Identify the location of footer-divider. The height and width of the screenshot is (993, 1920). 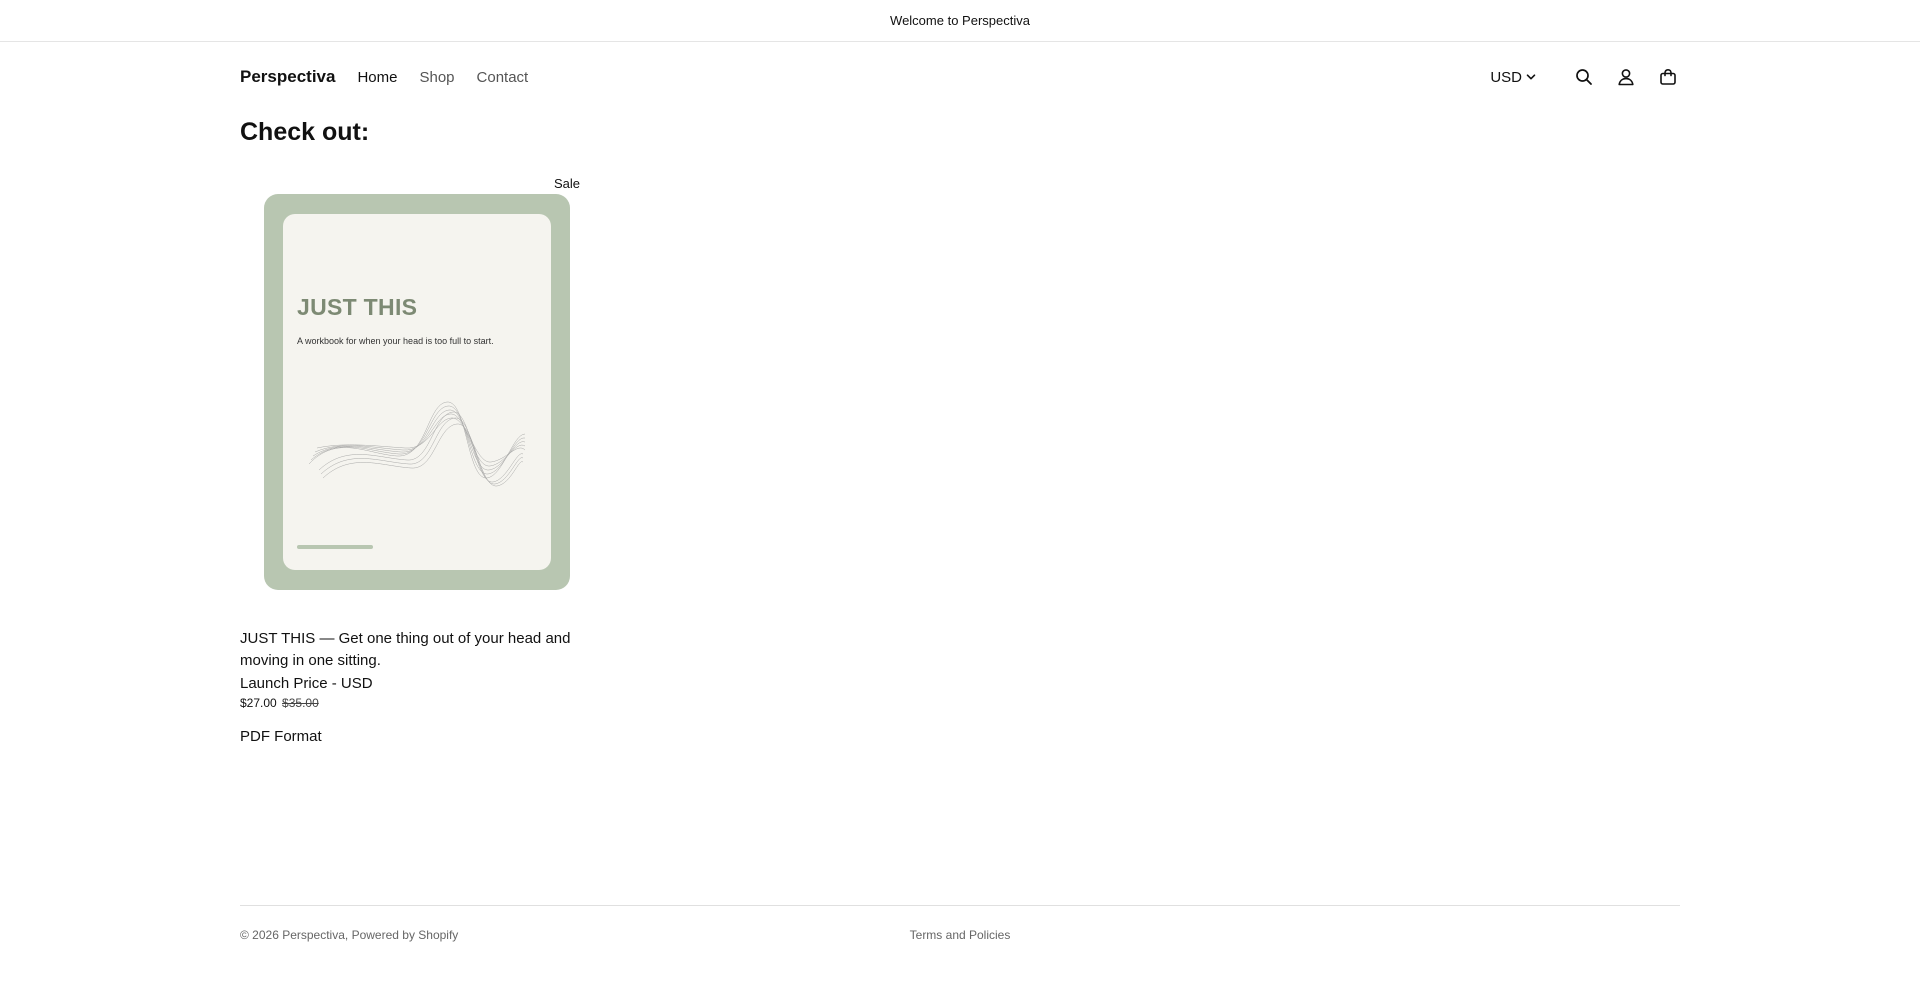
(960, 905).